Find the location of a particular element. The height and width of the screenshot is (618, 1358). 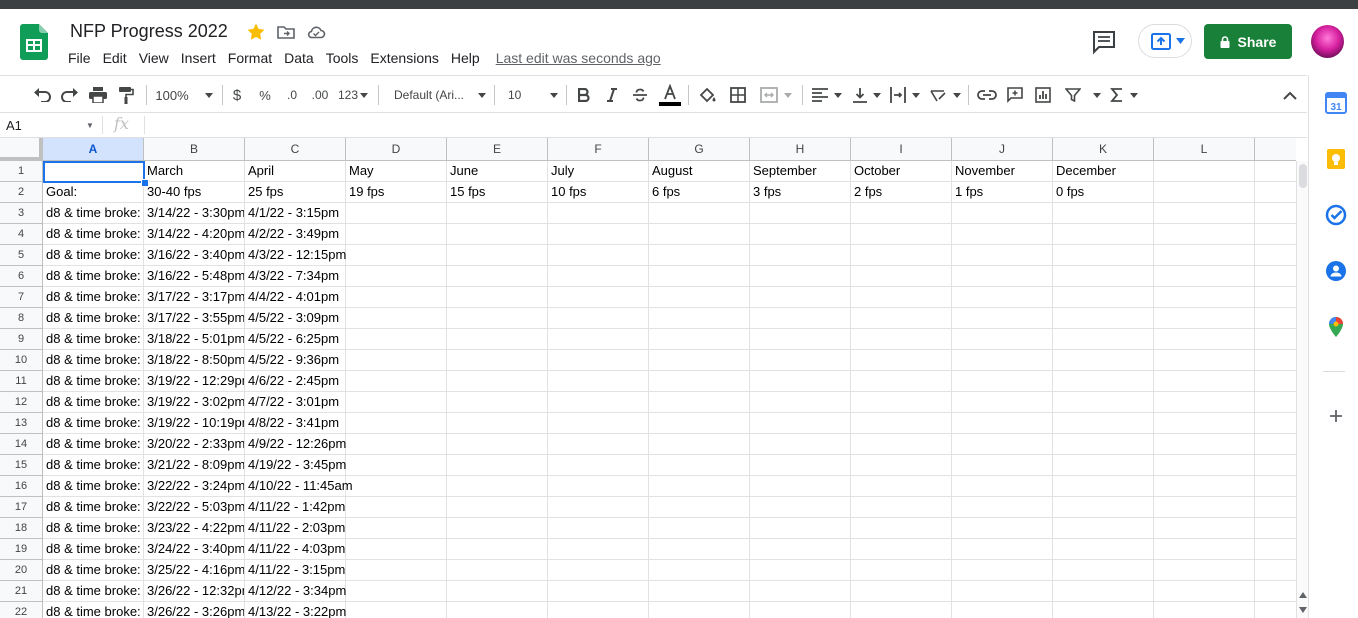

cell-c10: 4/5/22 - 9:36pm is located at coordinates (295, 360).